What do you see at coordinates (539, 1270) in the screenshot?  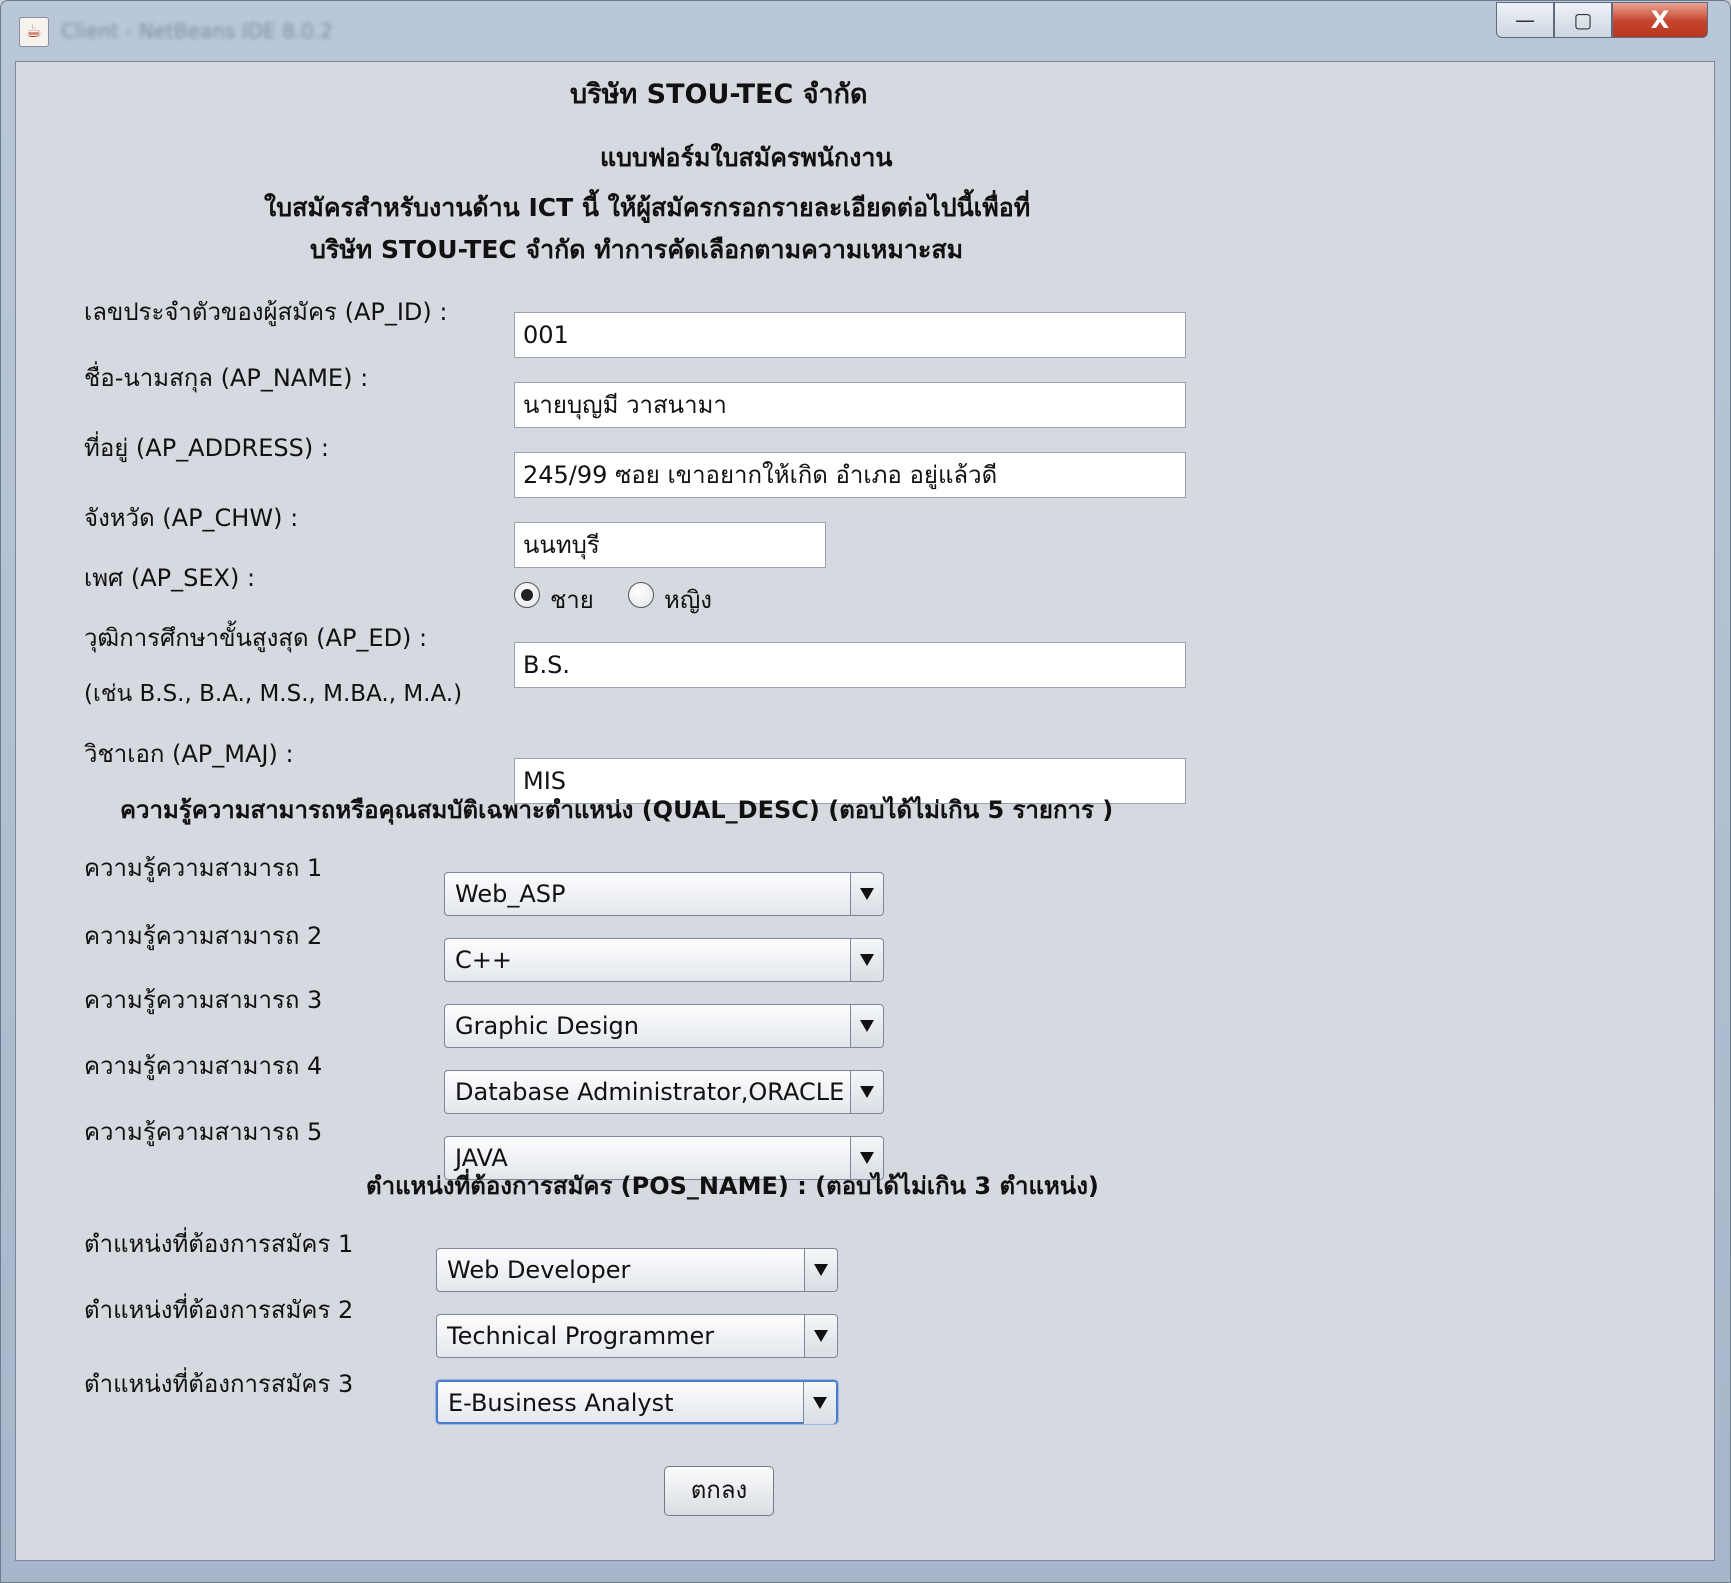 I see `pos-1-value: Web Developer` at bounding box center [539, 1270].